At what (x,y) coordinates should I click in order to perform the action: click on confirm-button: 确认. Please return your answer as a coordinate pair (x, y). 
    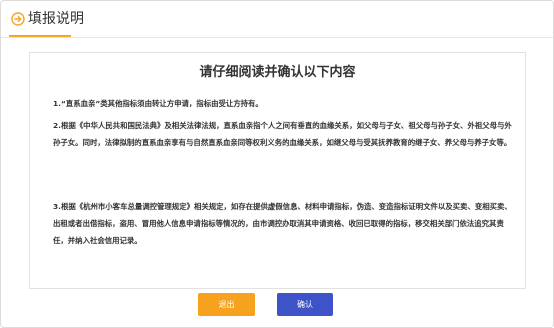
    Looking at the image, I should click on (305, 304).